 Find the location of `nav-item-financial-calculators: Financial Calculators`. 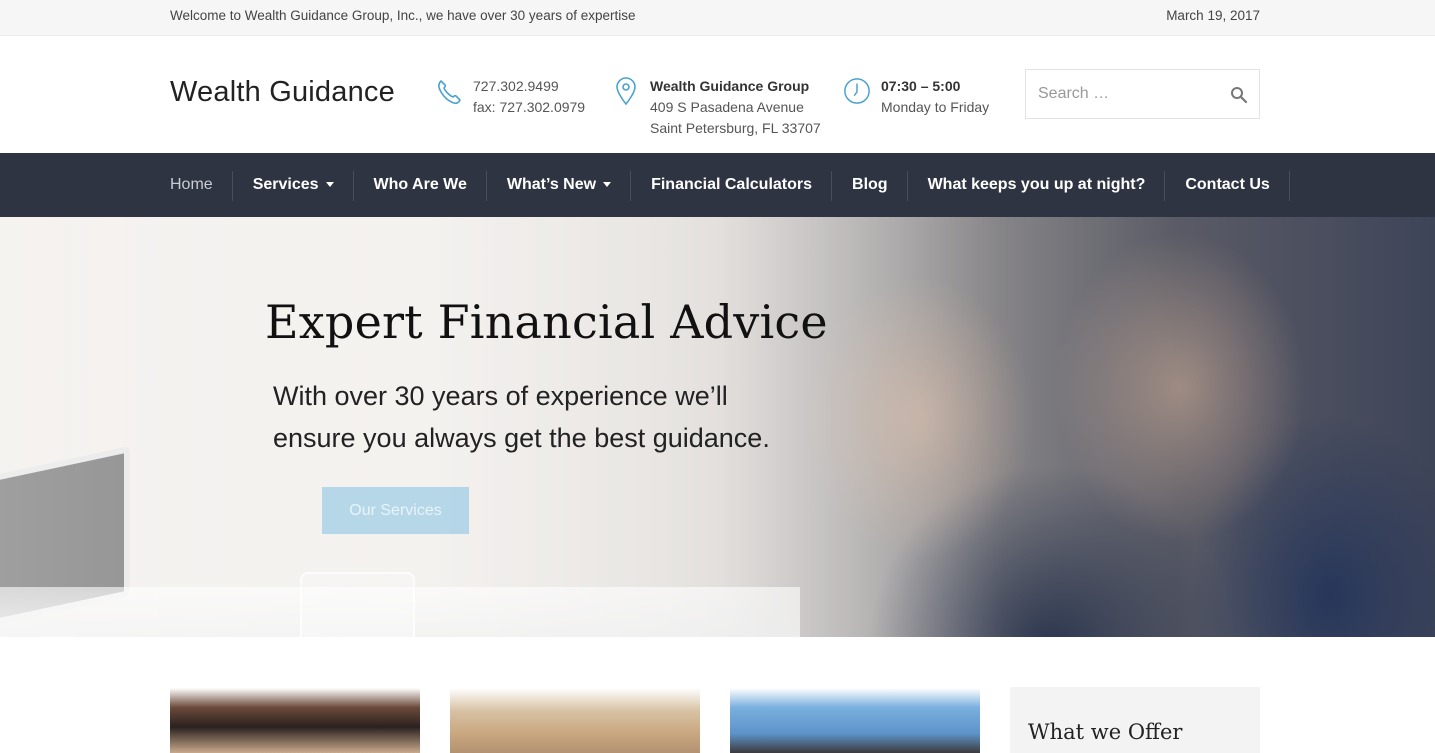

nav-item-financial-calculators: Financial Calculators is located at coordinates (732, 185).